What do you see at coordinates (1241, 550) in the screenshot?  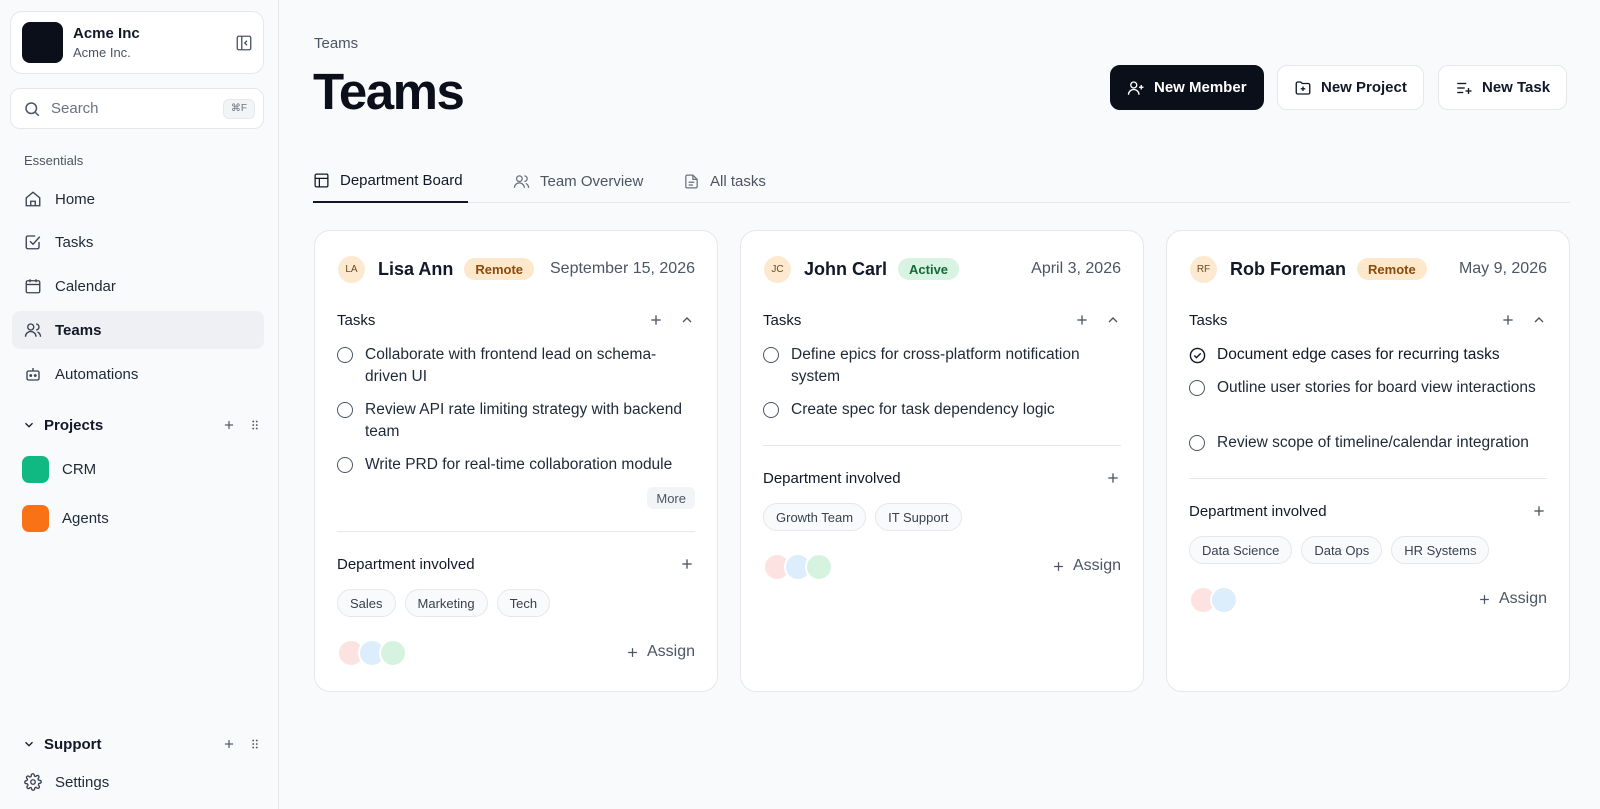 I see `department-chip: Data Science` at bounding box center [1241, 550].